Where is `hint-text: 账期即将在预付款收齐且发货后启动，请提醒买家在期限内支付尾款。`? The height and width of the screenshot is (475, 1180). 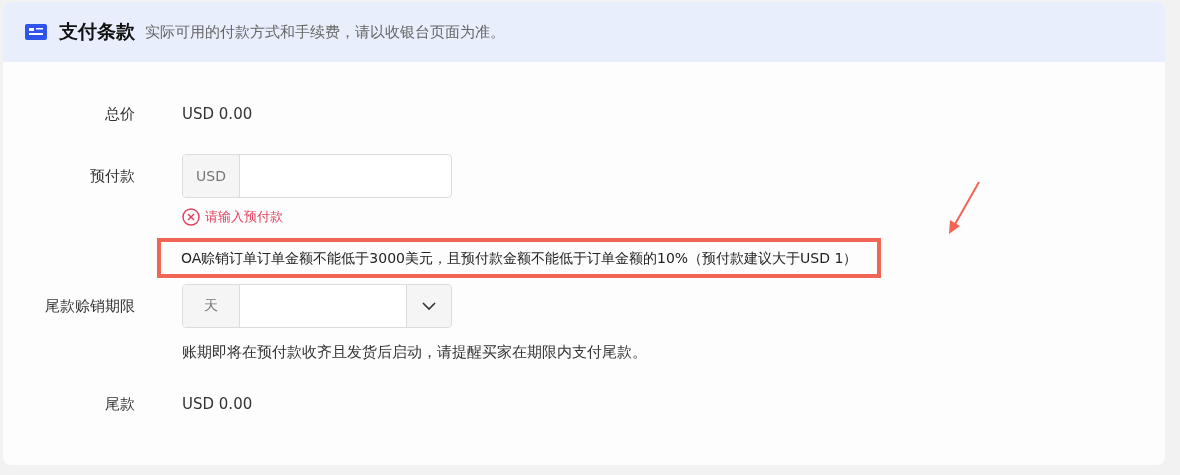
hint-text: 账期即将在预付款收齐且发货后启动，请提醒买家在期限内支付尾款。 is located at coordinates (414, 352).